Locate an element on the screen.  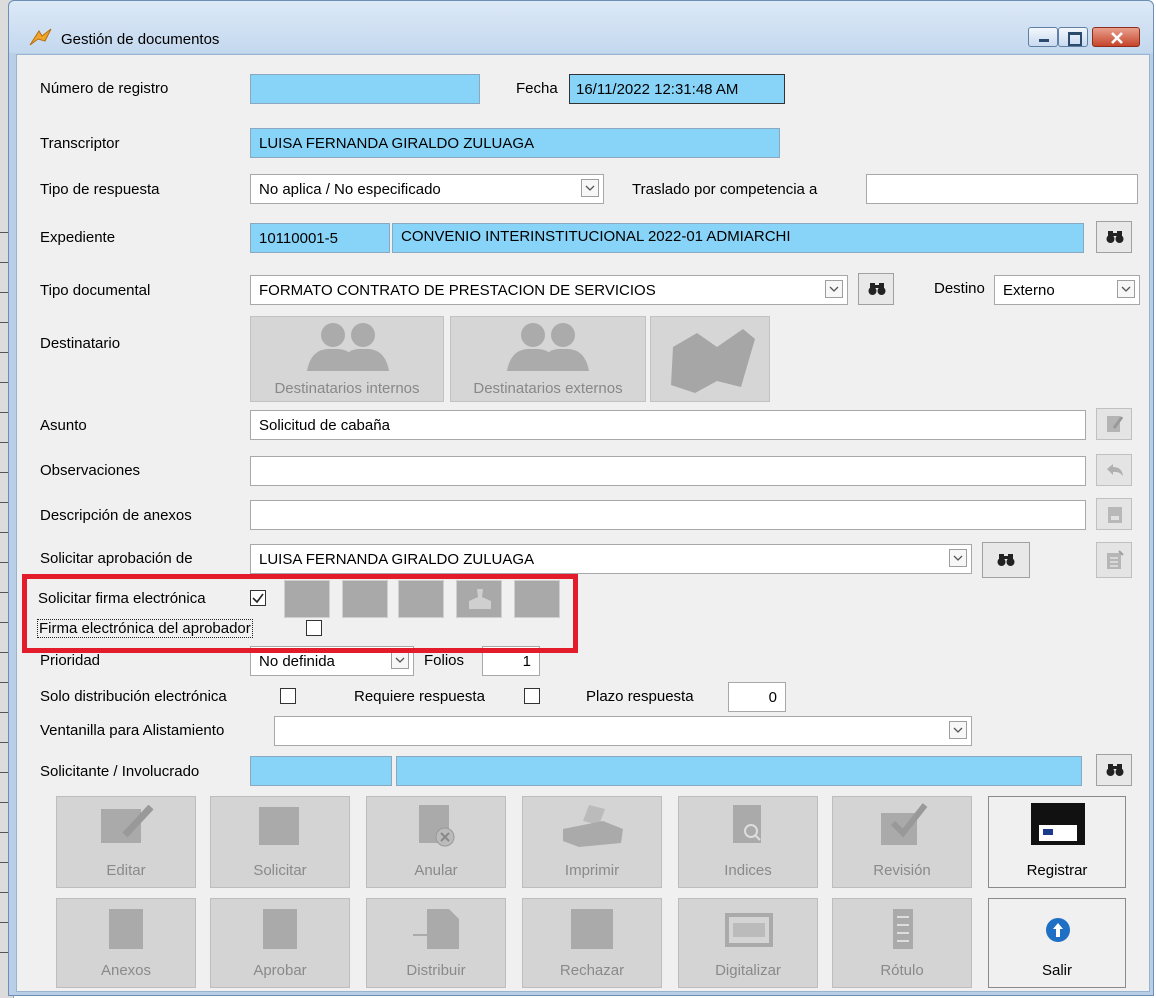
editar-label: Editar is located at coordinates (126, 870).